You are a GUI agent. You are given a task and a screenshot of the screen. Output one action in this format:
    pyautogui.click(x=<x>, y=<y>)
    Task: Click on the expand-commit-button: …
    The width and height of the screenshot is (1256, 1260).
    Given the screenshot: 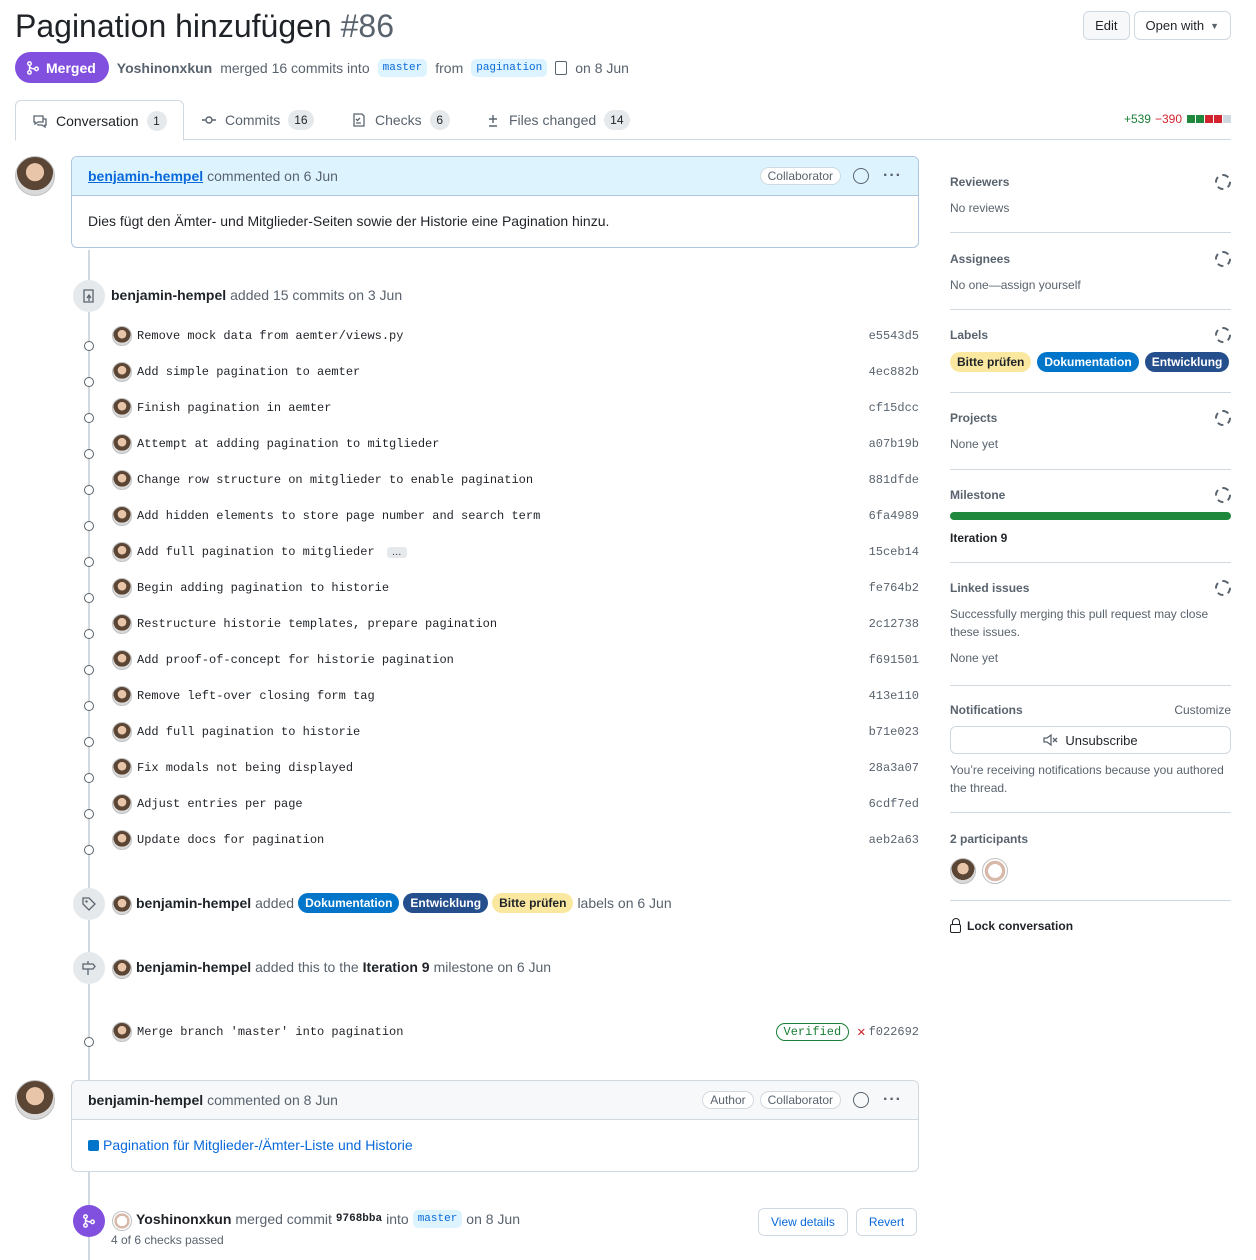 What is the action you would take?
    pyautogui.click(x=396, y=552)
    